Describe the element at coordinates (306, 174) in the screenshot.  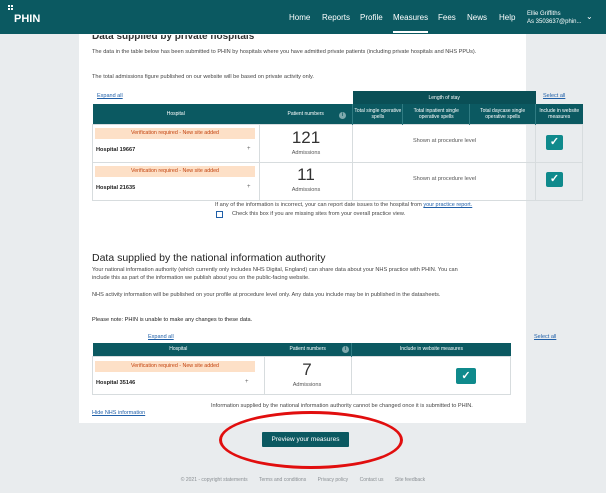
I see `patient-count: 11` at that location.